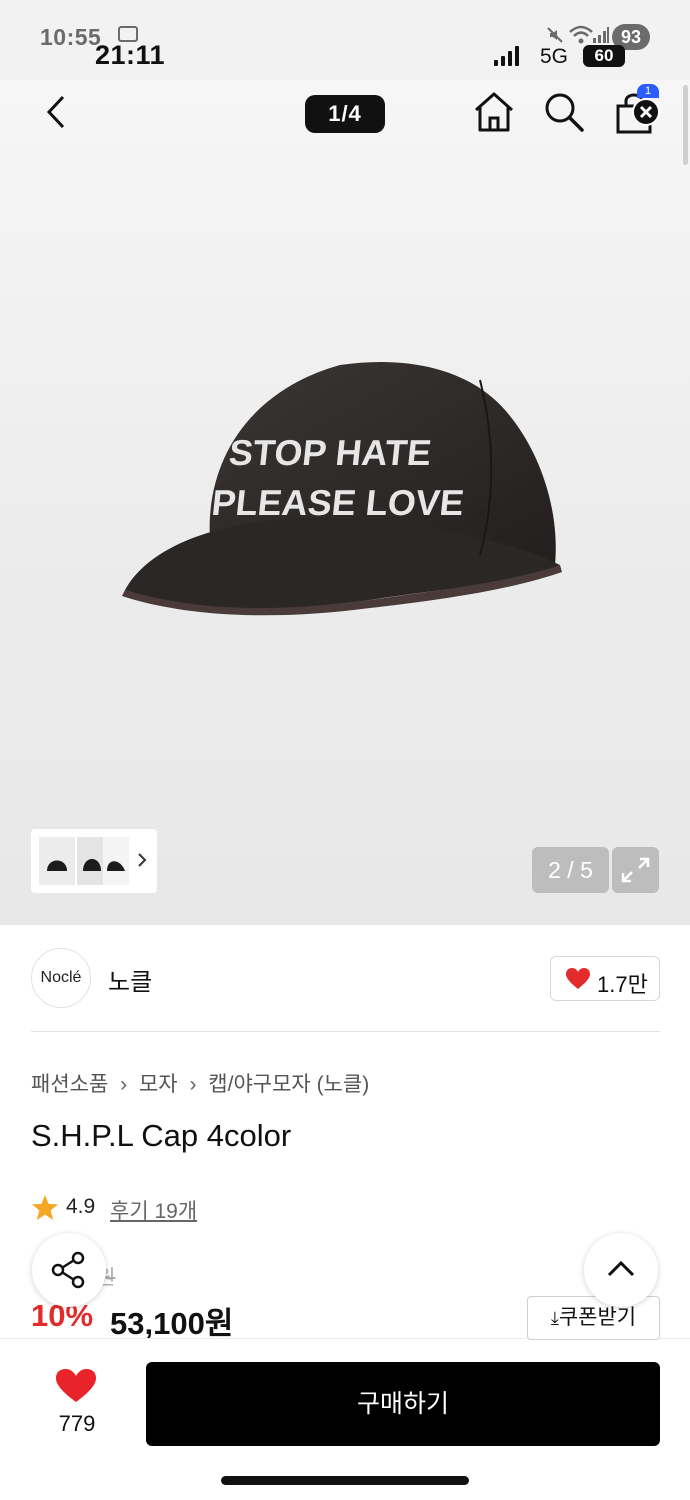 The height and width of the screenshot is (1500, 690). Describe the element at coordinates (172, 1323) in the screenshot. I see `sale-price: 53,100원` at that location.